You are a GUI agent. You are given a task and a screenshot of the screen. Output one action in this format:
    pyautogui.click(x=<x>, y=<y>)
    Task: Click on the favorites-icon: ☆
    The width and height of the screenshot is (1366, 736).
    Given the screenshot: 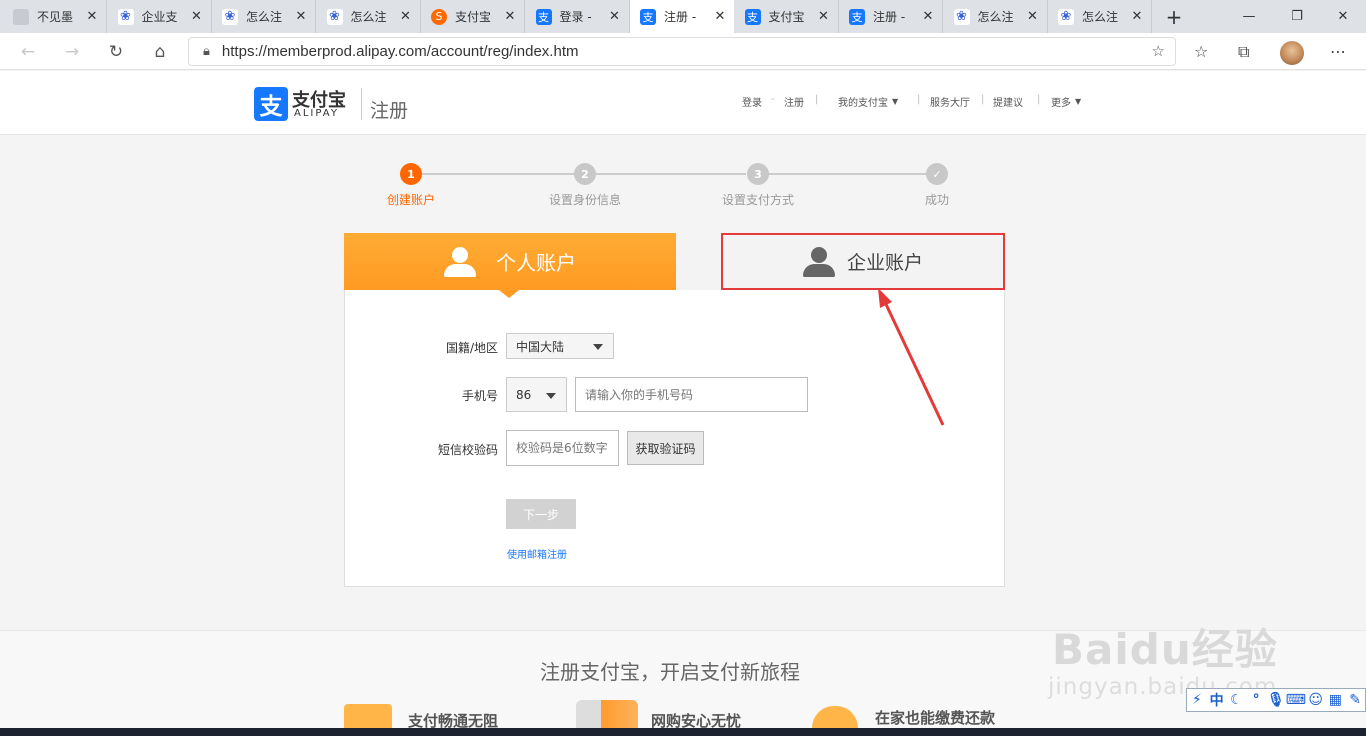 What is the action you would take?
    pyautogui.click(x=1201, y=51)
    